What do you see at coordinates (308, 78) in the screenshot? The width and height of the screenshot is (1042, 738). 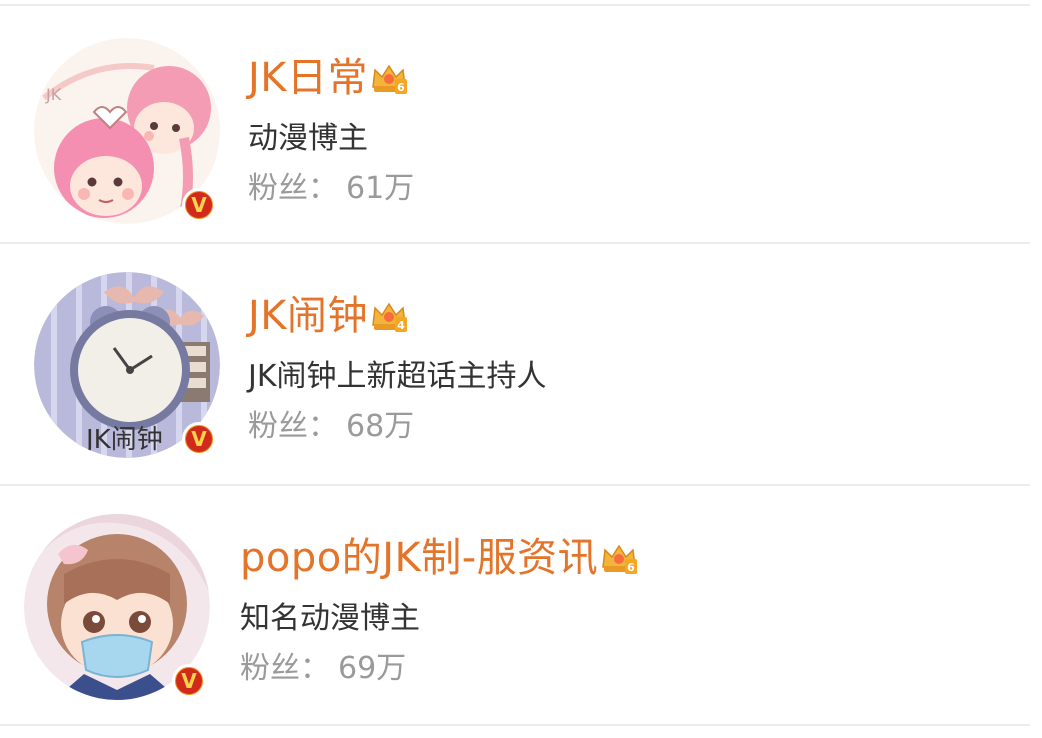 I see `account-name: JK日常` at bounding box center [308, 78].